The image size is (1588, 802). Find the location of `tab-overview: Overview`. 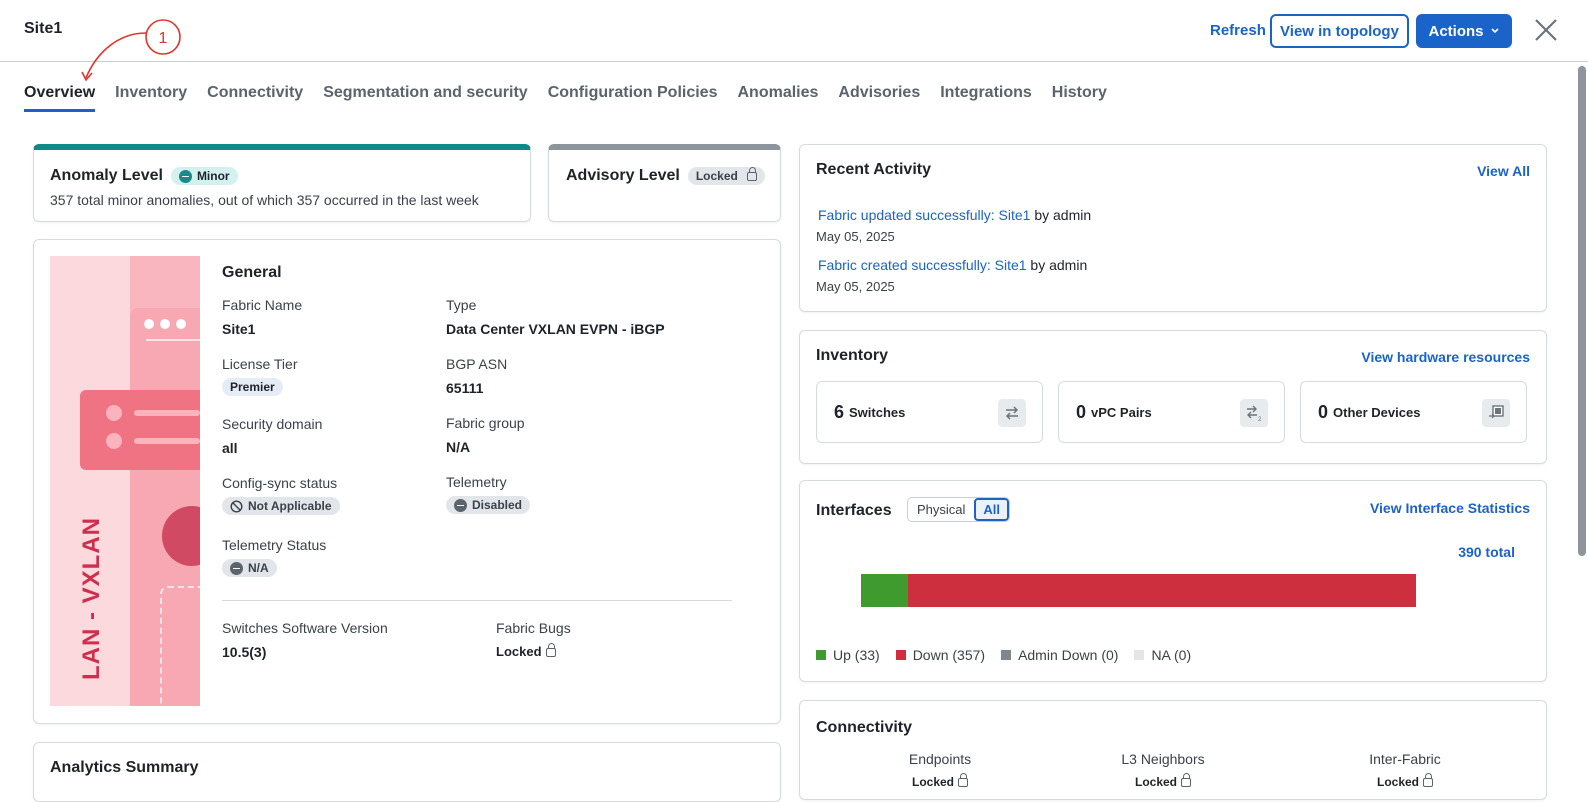

tab-overview: Overview is located at coordinates (64, 98).